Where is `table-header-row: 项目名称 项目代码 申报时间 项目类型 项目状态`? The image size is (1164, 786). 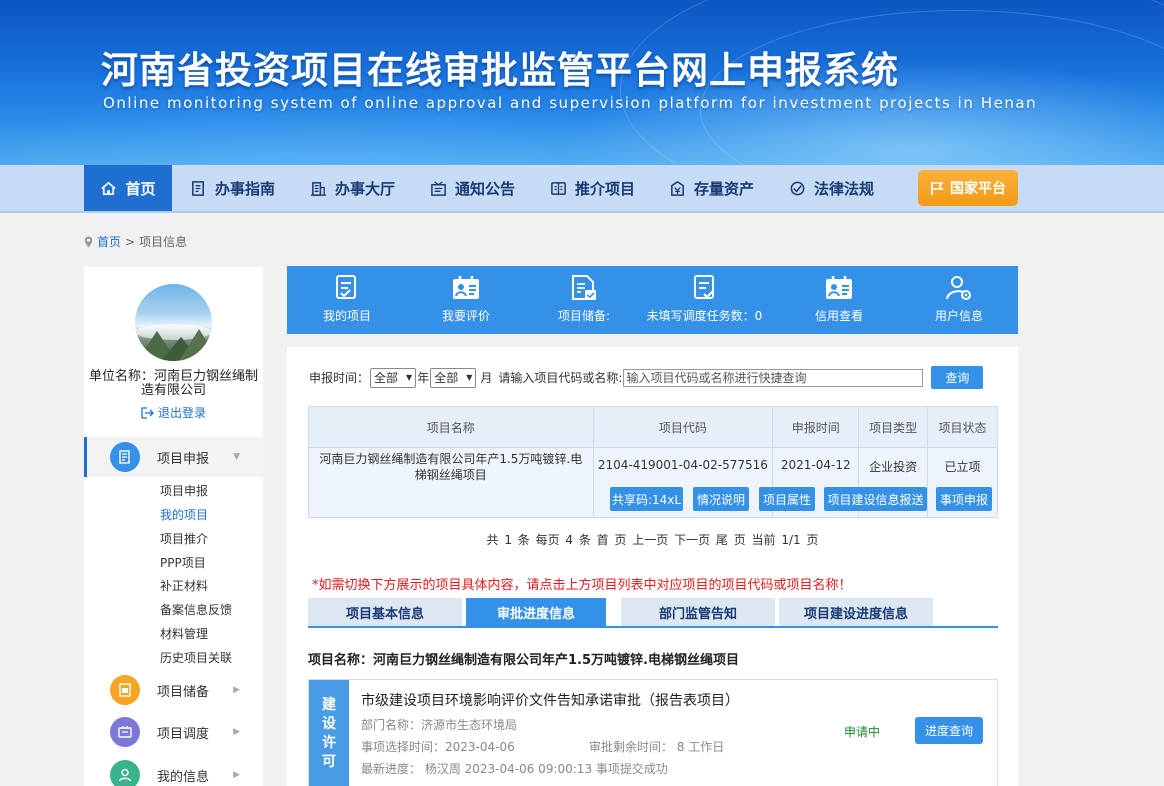
table-header-row: 项目名称 项目代码 申报时间 项目类型 项目状态 is located at coordinates (653, 427).